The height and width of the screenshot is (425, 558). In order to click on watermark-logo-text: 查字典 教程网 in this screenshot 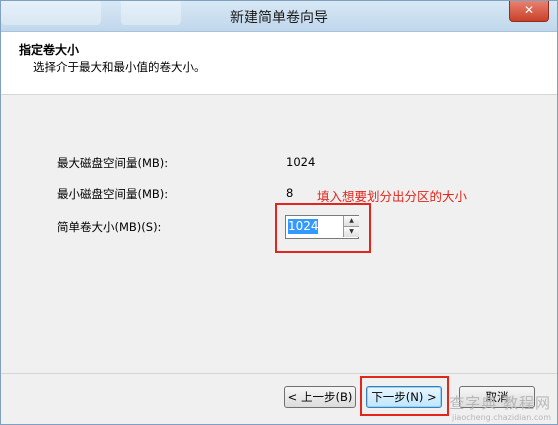, I will do `click(500, 403)`.